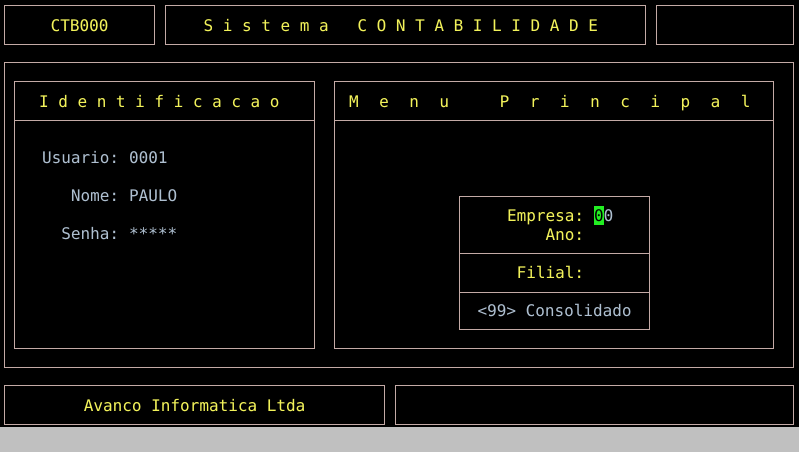  What do you see at coordinates (406, 25) in the screenshot?
I see `system-title: Sistema CONTABILIDADE` at bounding box center [406, 25].